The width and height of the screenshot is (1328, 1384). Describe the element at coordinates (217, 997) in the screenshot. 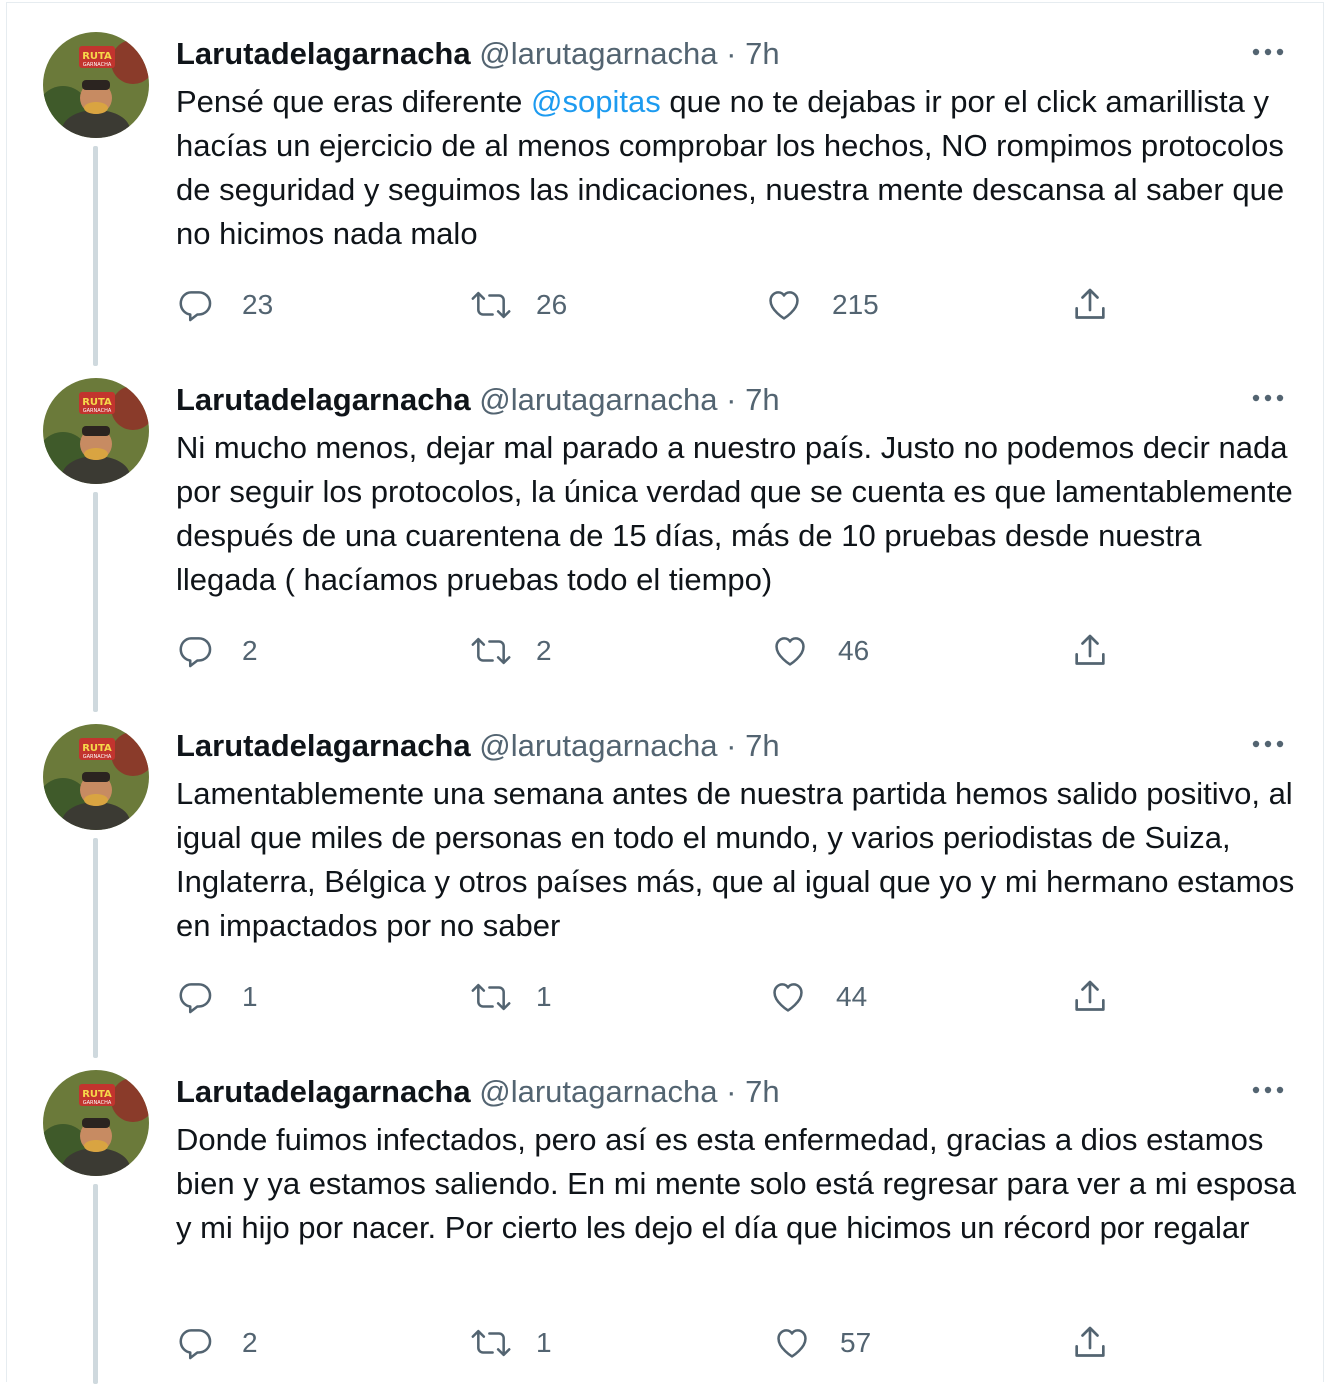

I see `reply-button: 1` at that location.